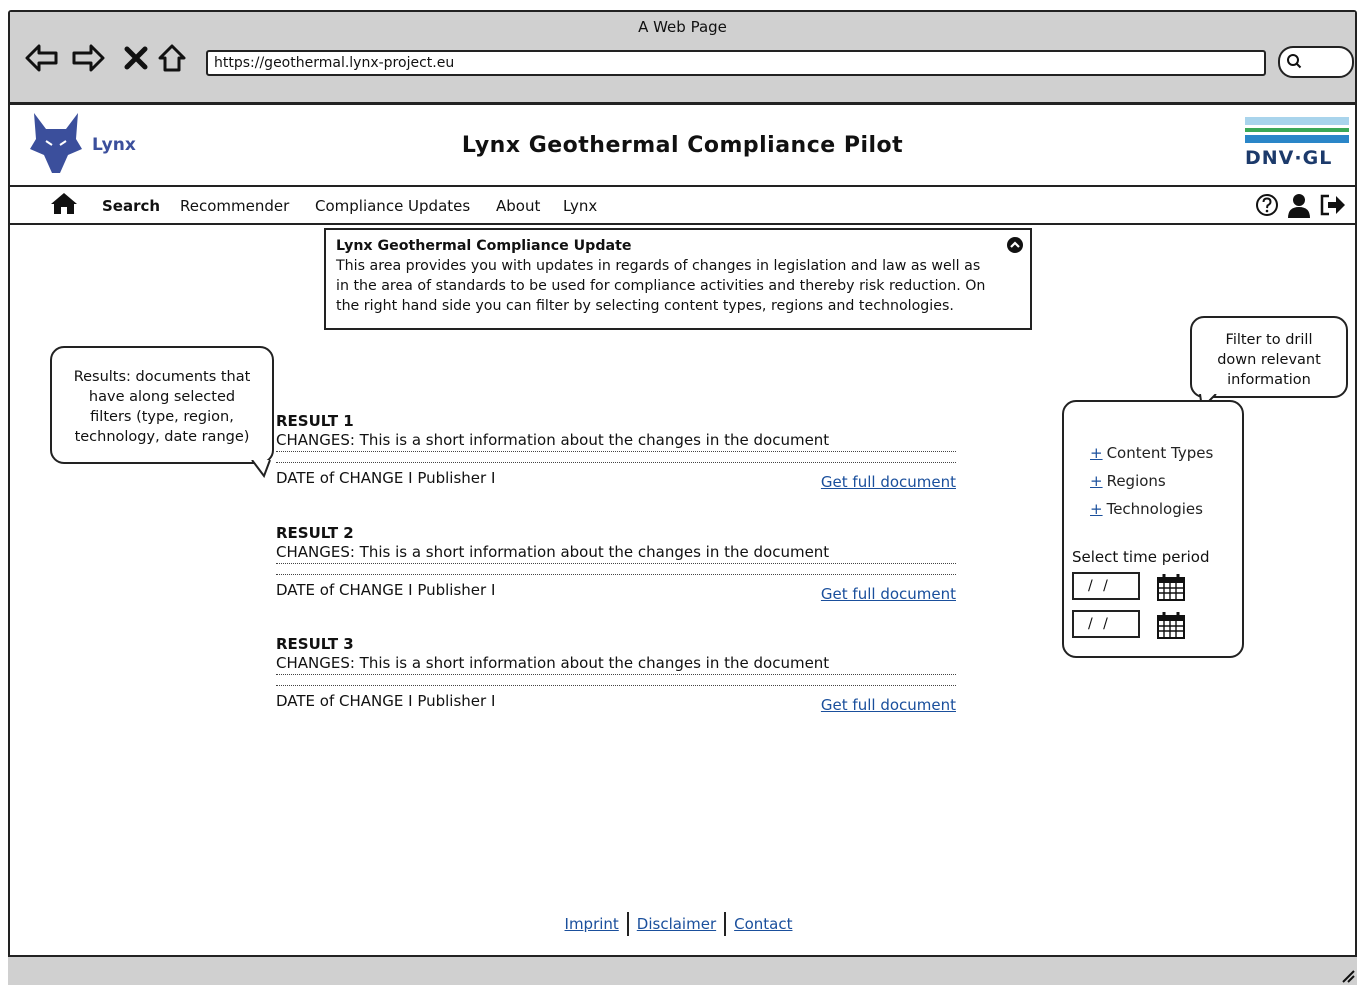 This screenshot has height=987, width=1357. I want to click on dnv-gl-logo: DNV·GL, so click(1297, 148).